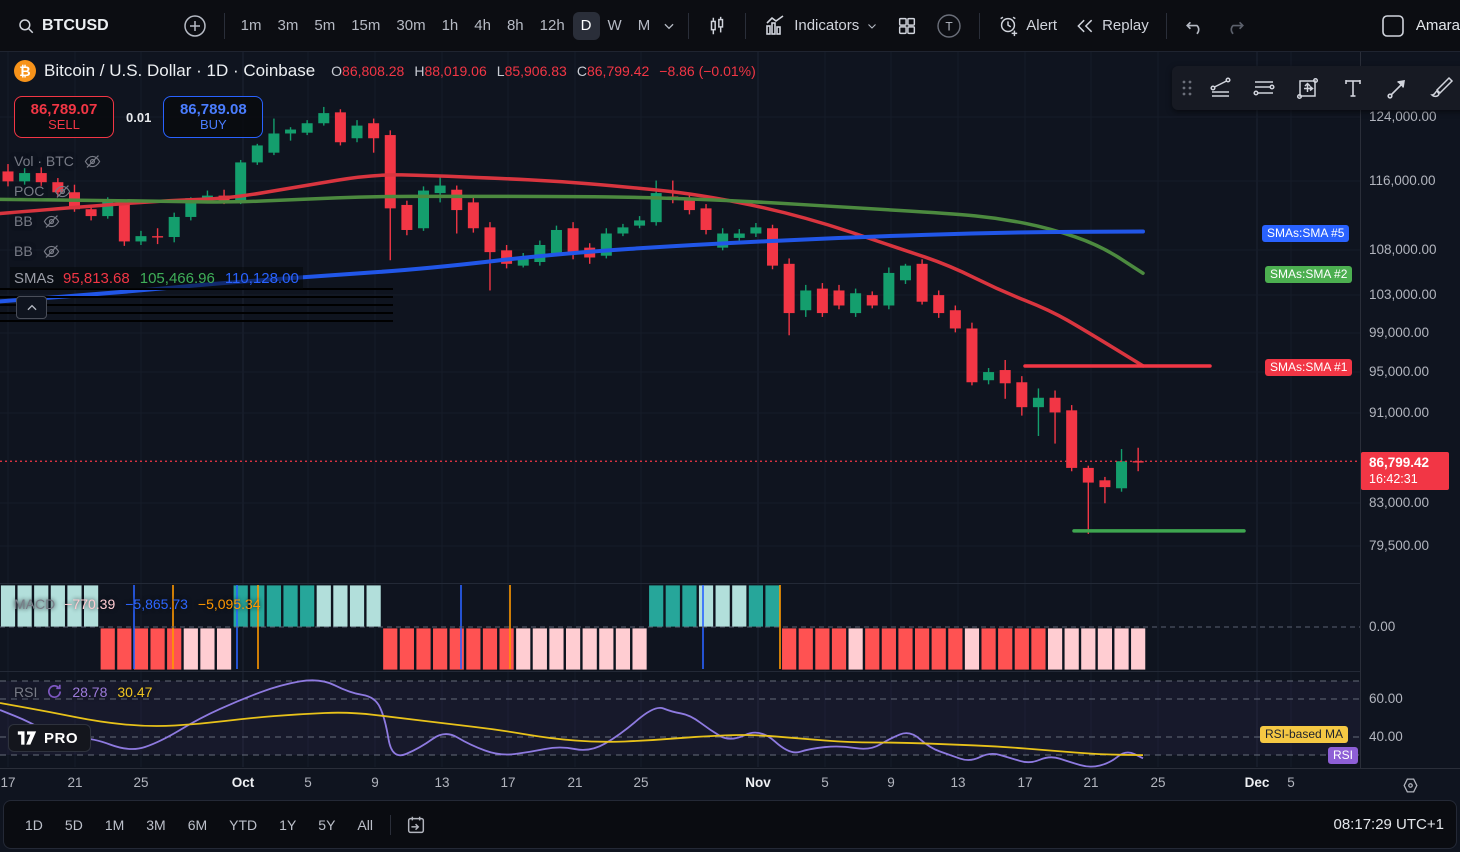  I want to click on range-all: All, so click(365, 825).